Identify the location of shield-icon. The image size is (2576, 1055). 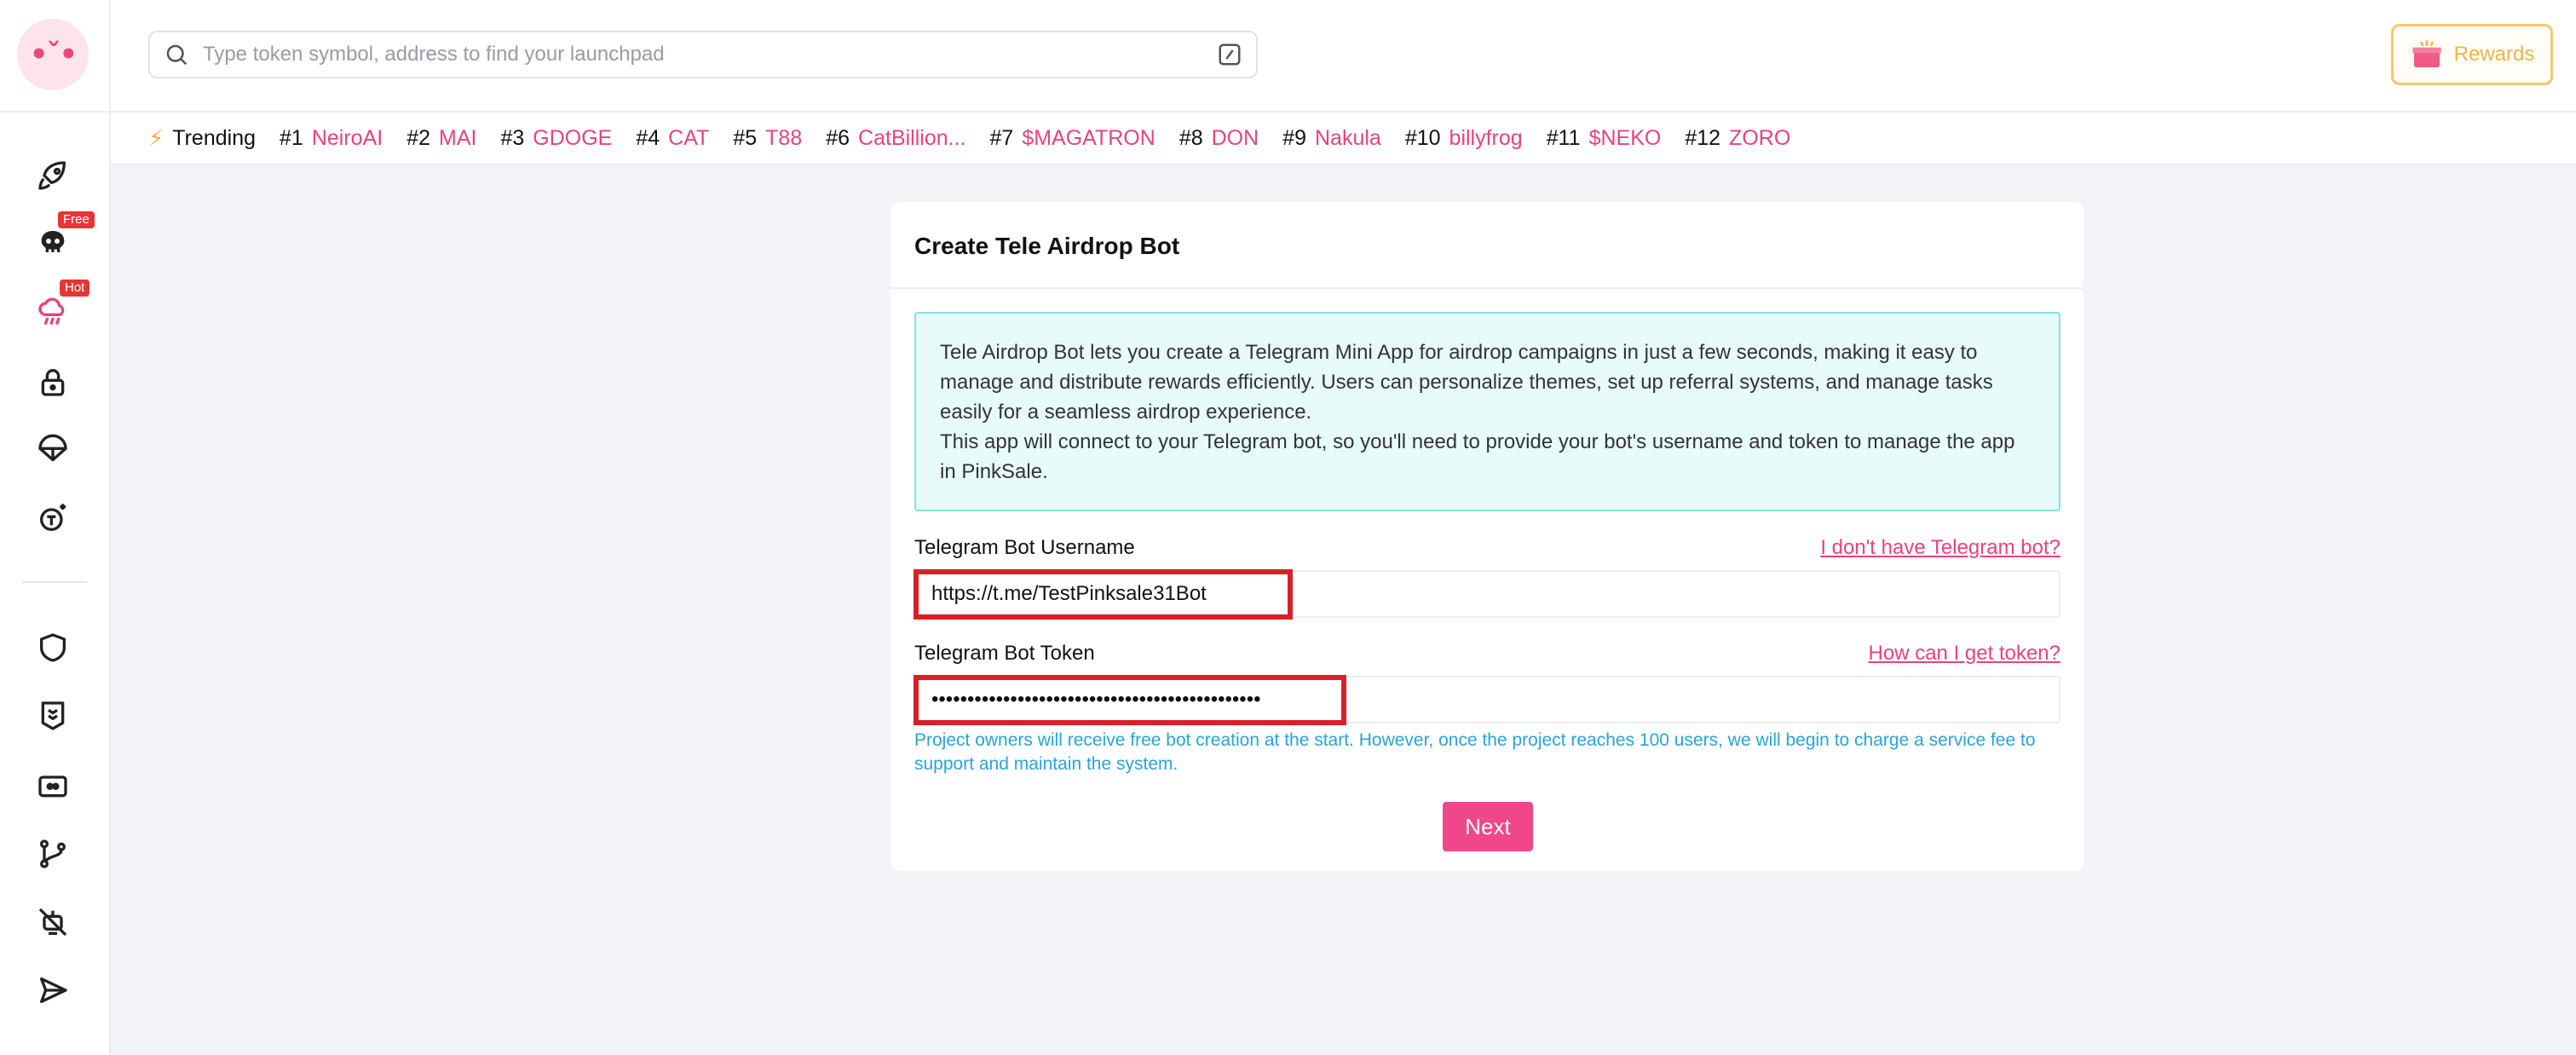
(52, 647).